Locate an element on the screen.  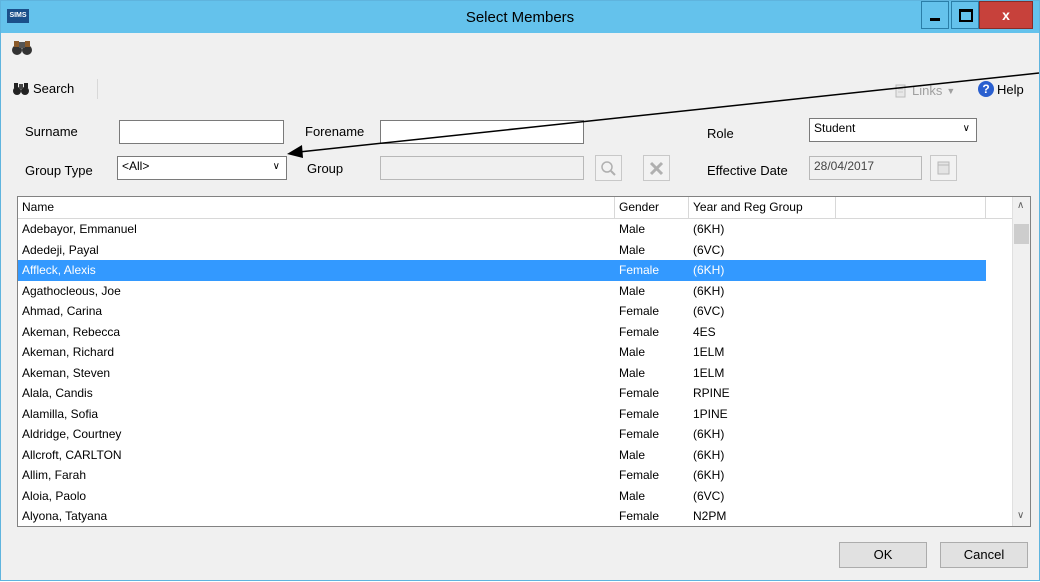
cell-year-reg-group: RPINE is located at coordinates (711, 393).